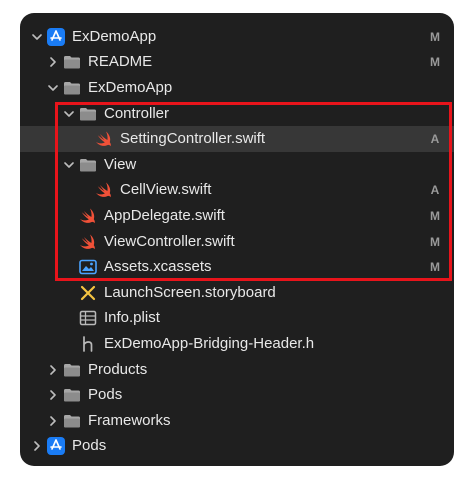 This screenshot has height=486, width=474. I want to click on row-file-launchscreen: LaunchScreen.storyboard, so click(237, 293).